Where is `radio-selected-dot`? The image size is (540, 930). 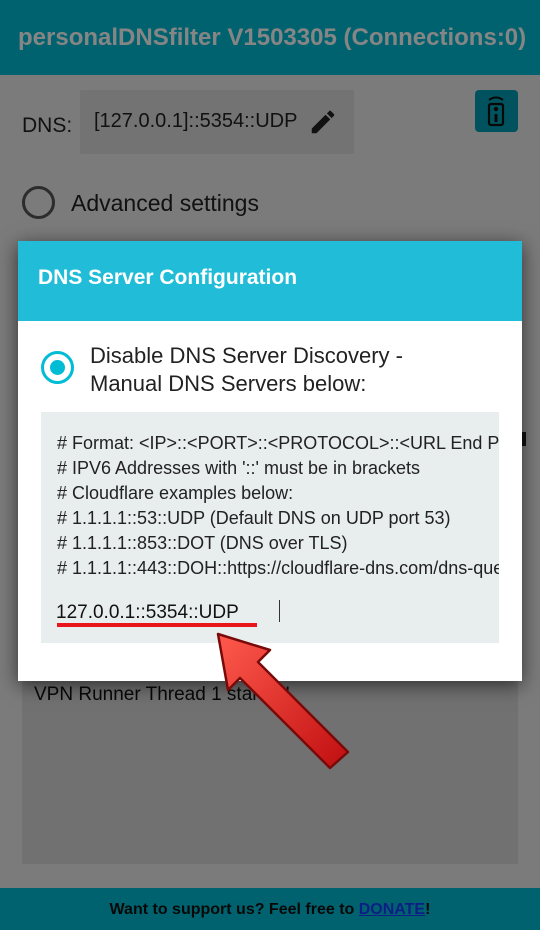 radio-selected-dot is located at coordinates (57, 367).